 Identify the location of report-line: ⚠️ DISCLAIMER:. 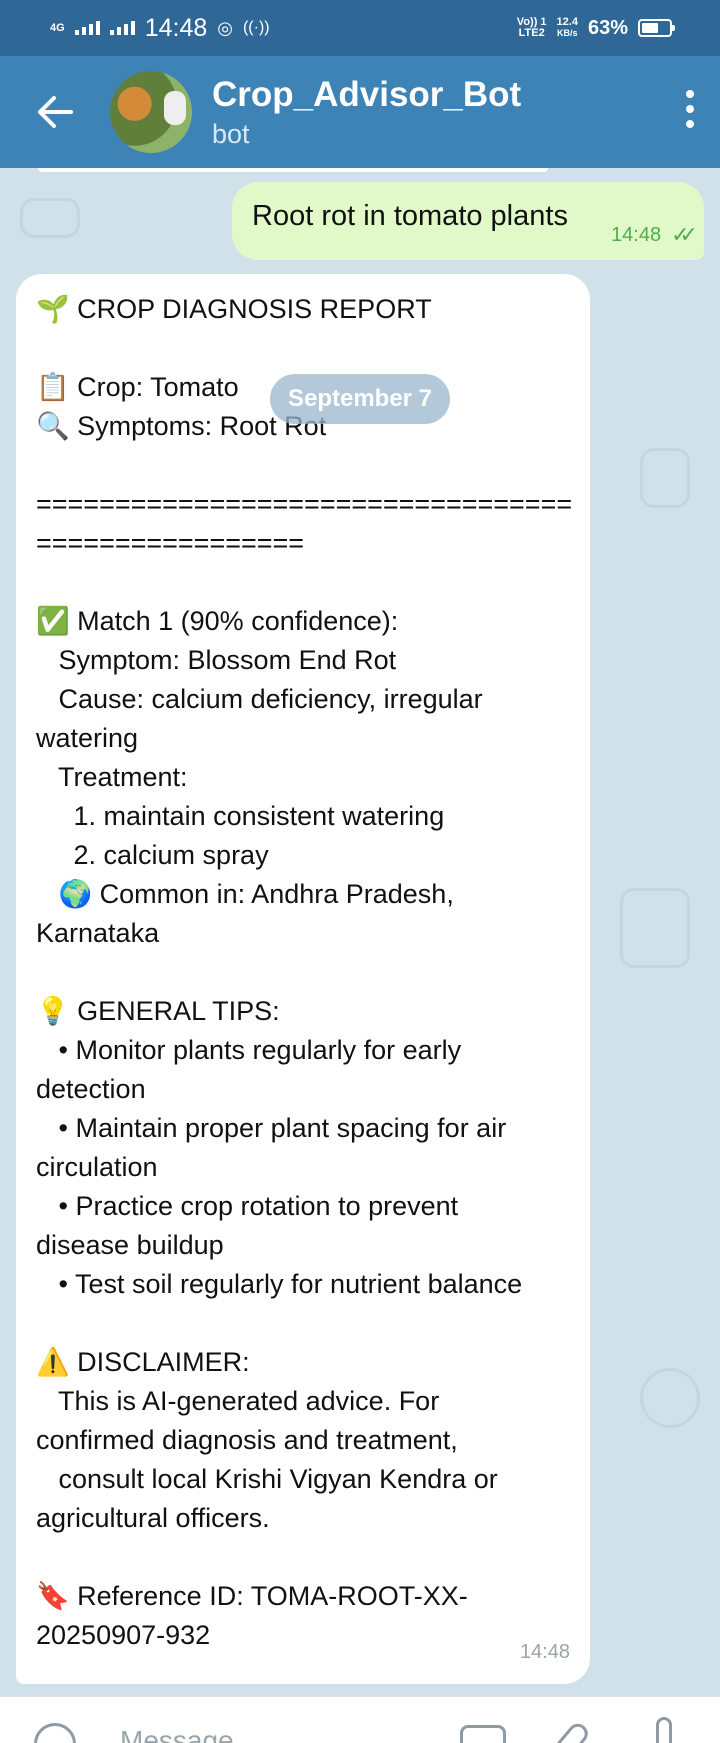
(143, 1362).